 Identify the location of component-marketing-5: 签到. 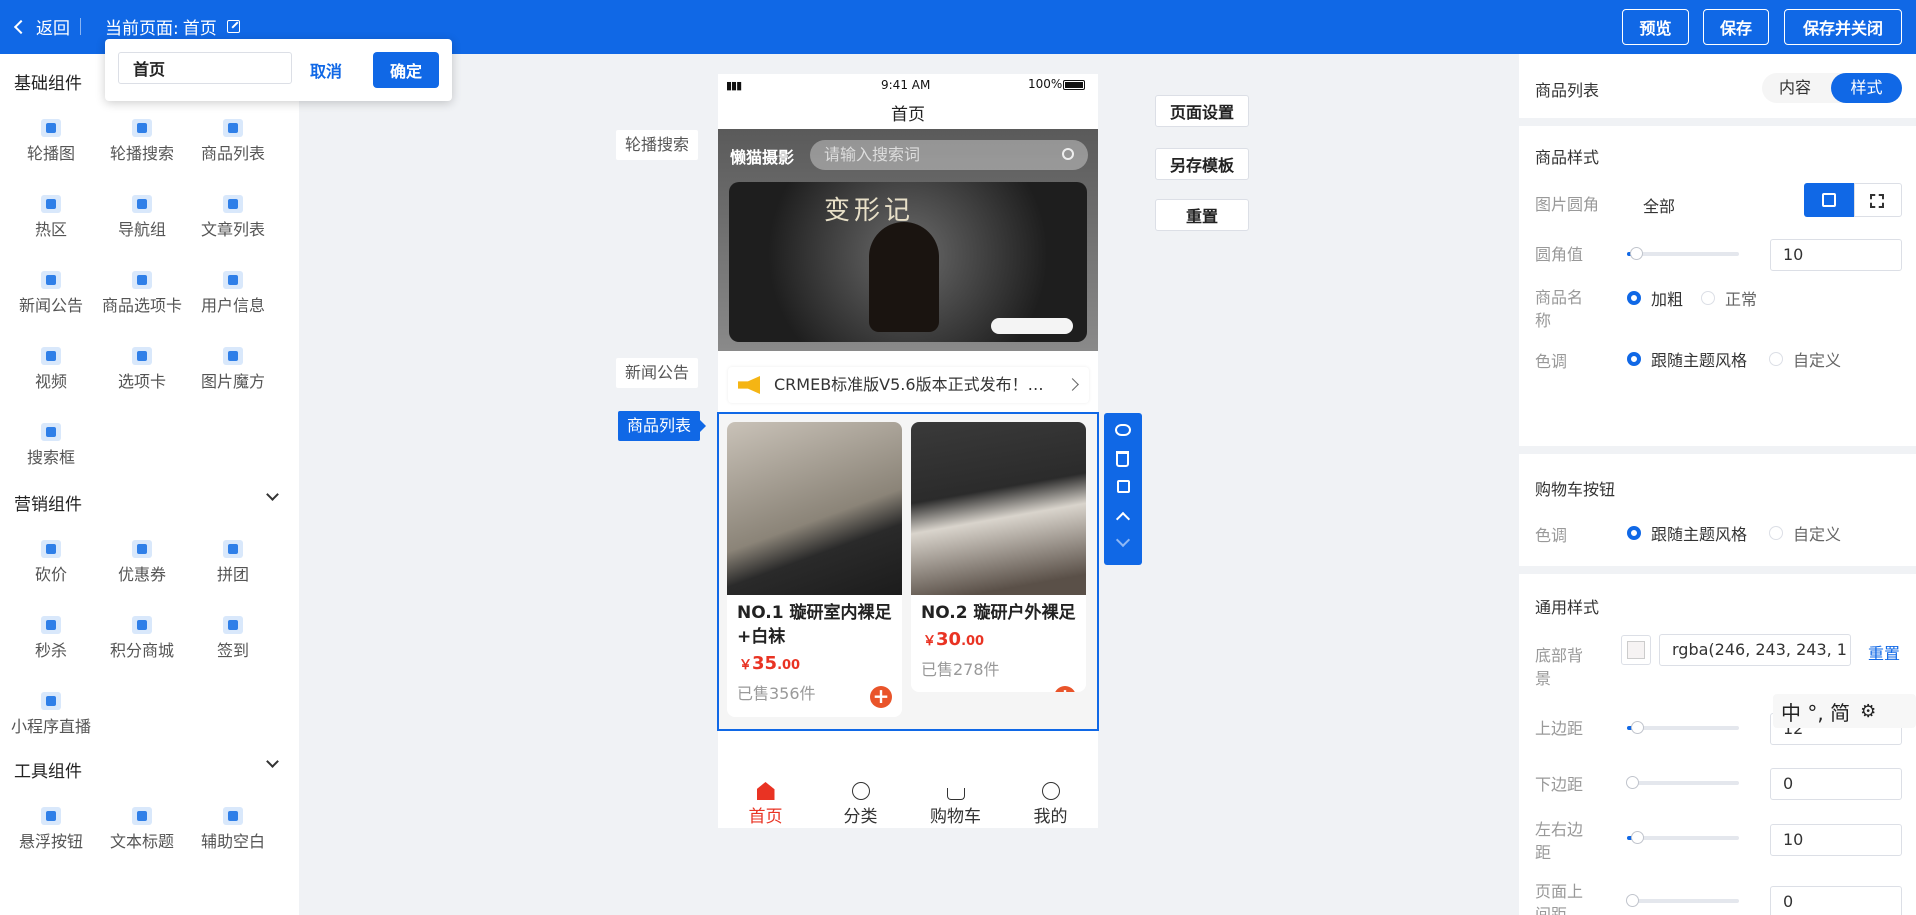
(233, 639).